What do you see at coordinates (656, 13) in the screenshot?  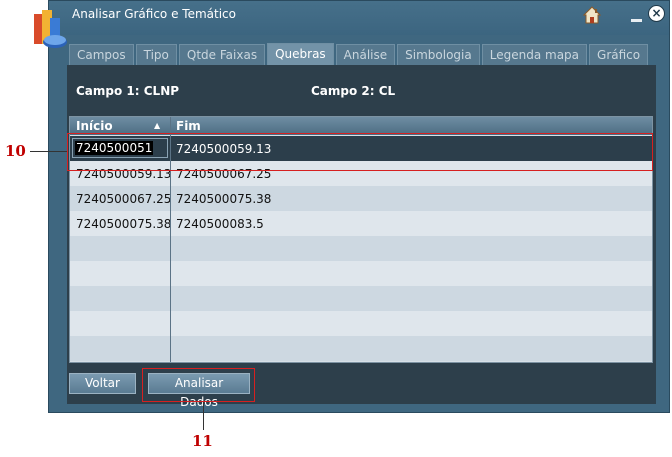 I see `close-icon: ×` at bounding box center [656, 13].